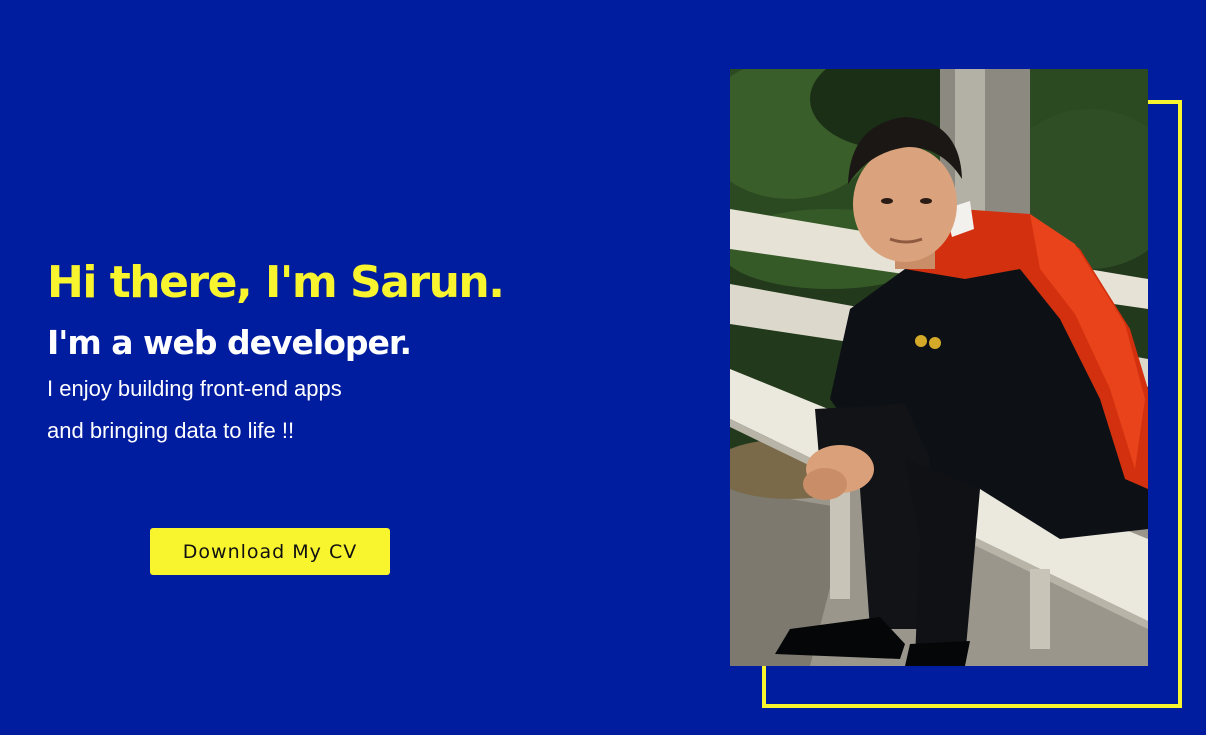  What do you see at coordinates (276, 282) in the screenshot?
I see `hero-greeting: Hi there, I'm Sarun.` at bounding box center [276, 282].